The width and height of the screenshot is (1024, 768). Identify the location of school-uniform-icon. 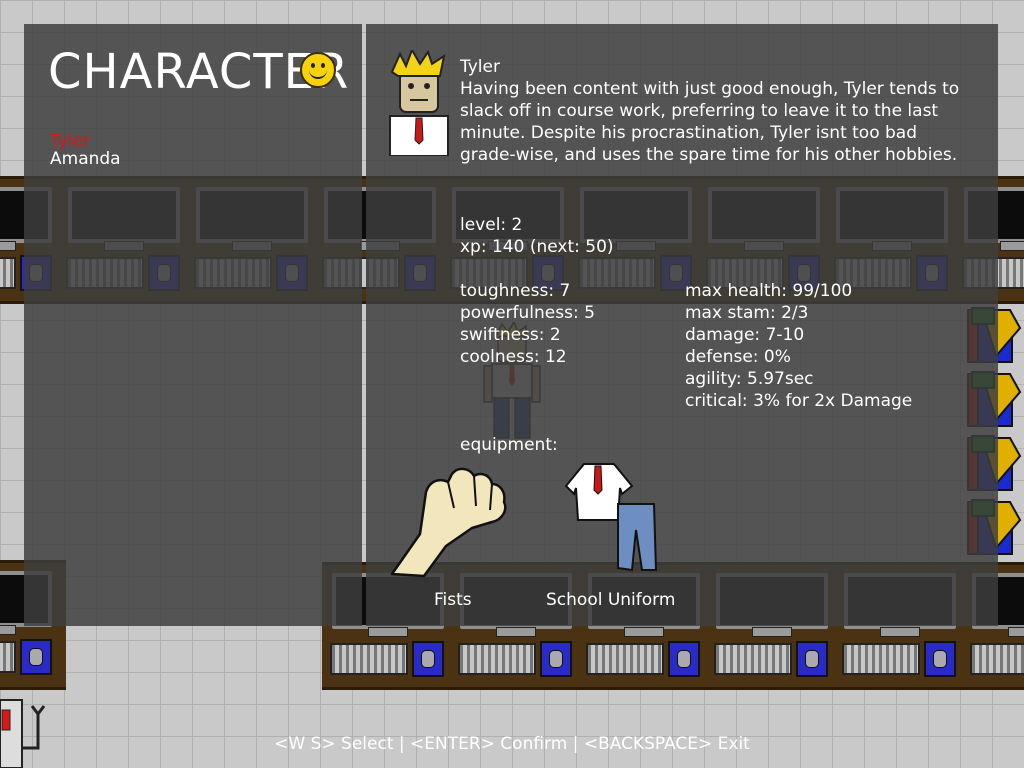
(614, 516).